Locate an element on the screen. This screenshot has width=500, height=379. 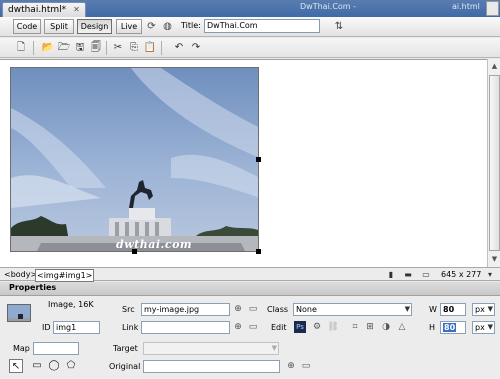
src-input: my-image.jpg is located at coordinates (185, 309).